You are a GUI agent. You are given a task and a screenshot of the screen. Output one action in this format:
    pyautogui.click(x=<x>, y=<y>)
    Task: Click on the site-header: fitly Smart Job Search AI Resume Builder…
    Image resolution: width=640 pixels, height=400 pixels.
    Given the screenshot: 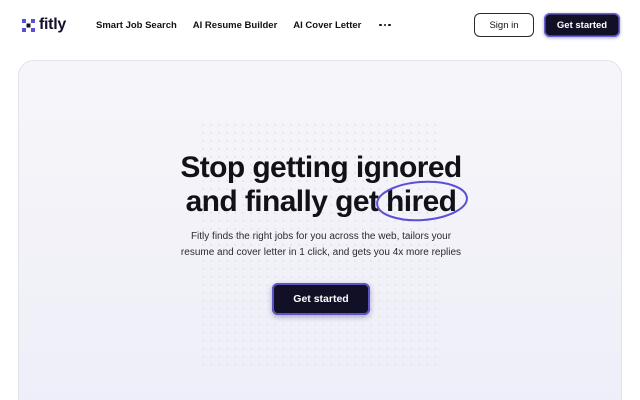 What is the action you would take?
    pyautogui.click(x=320, y=25)
    